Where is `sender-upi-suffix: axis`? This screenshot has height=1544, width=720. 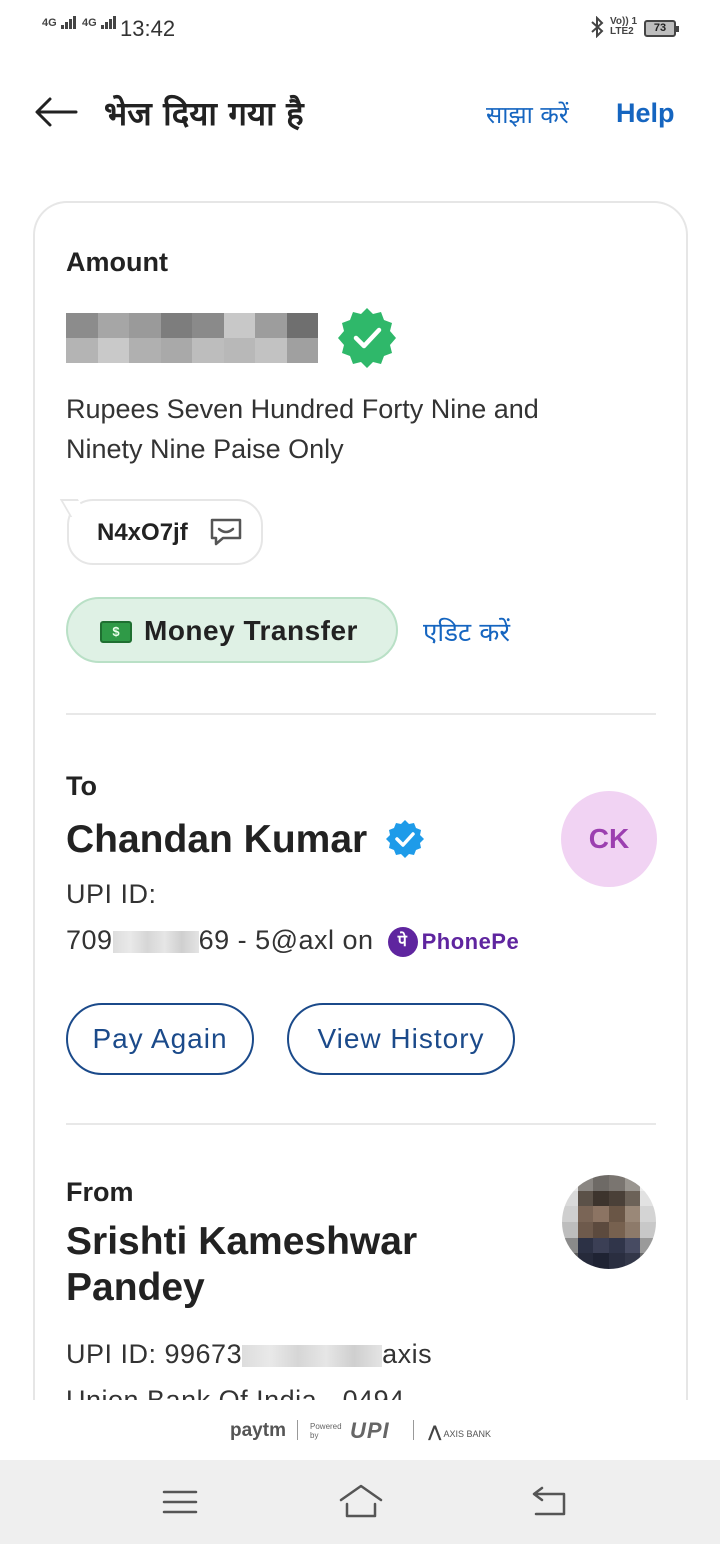 sender-upi-suffix: axis is located at coordinates (407, 1354).